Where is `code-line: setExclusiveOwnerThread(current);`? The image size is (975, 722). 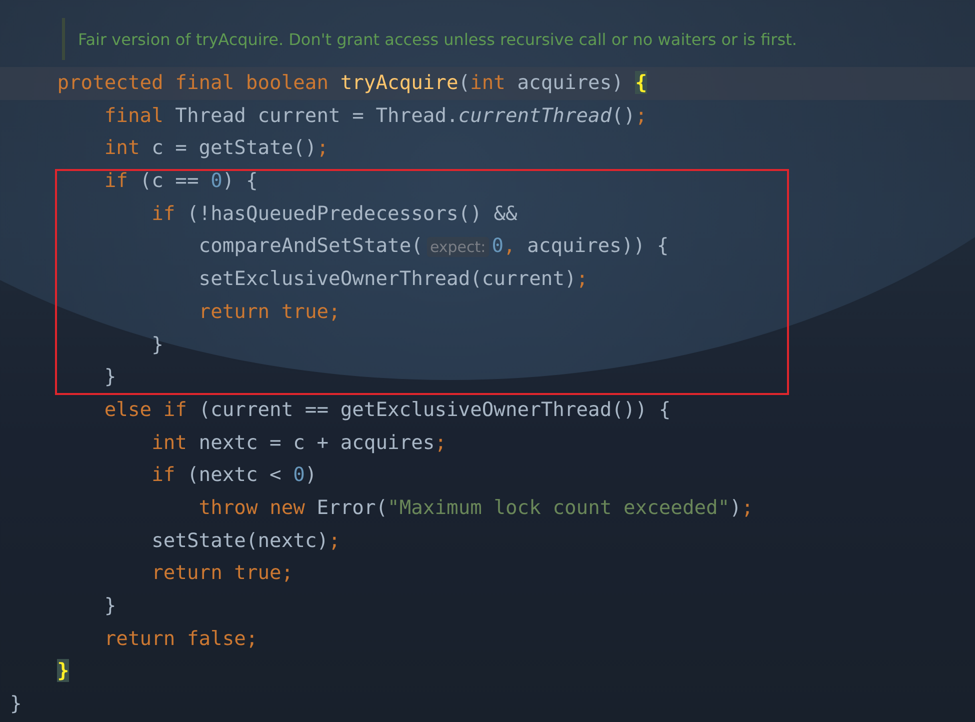
code-line: setExclusiveOwnerThread(current); is located at coordinates (393, 278).